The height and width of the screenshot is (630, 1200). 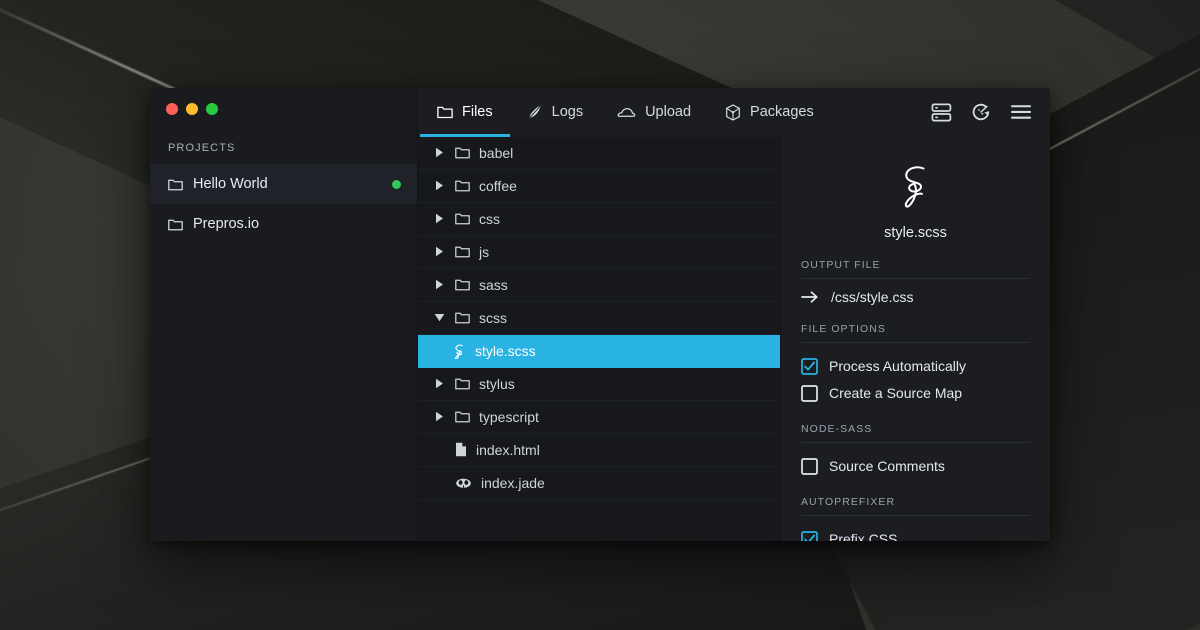 I want to click on file-tree-row: coffee, so click(x=599, y=186).